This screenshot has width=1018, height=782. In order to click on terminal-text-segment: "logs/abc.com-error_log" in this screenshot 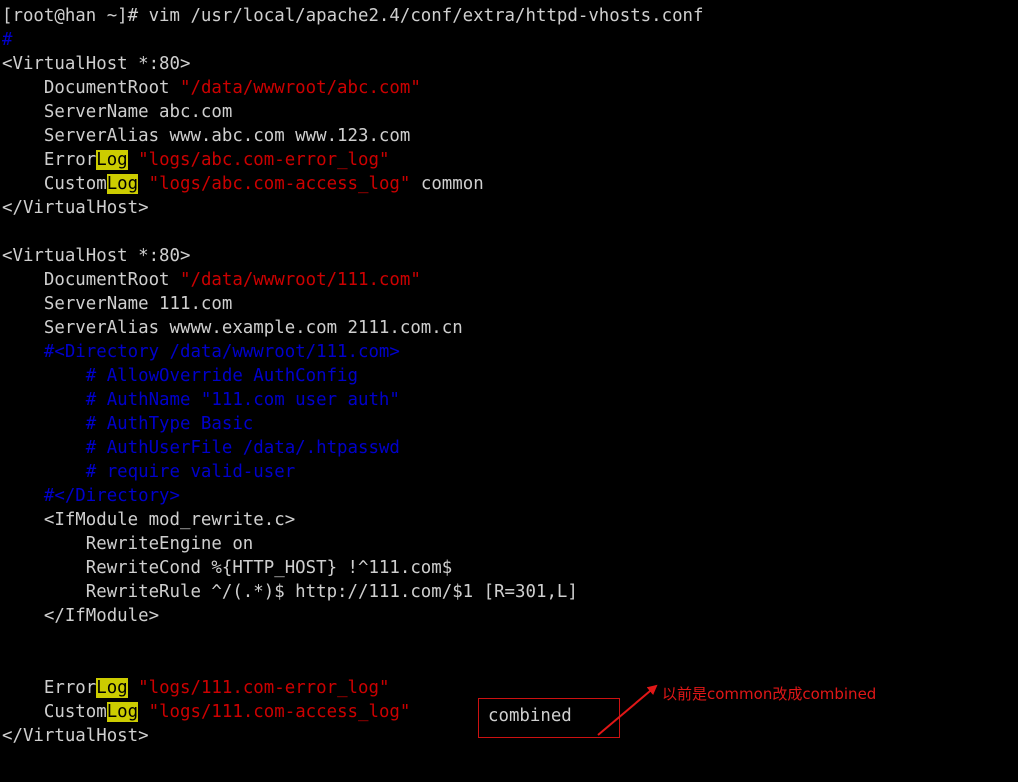, I will do `click(264, 160)`.